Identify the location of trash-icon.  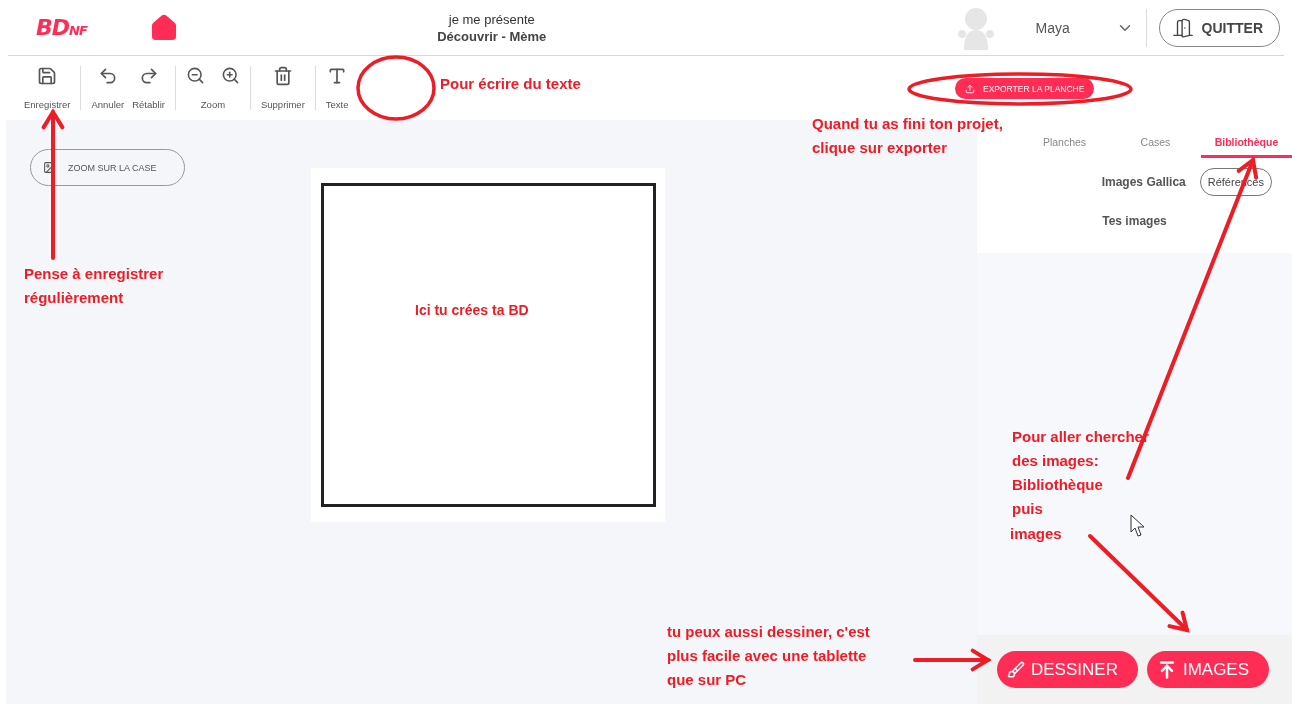
(282, 76).